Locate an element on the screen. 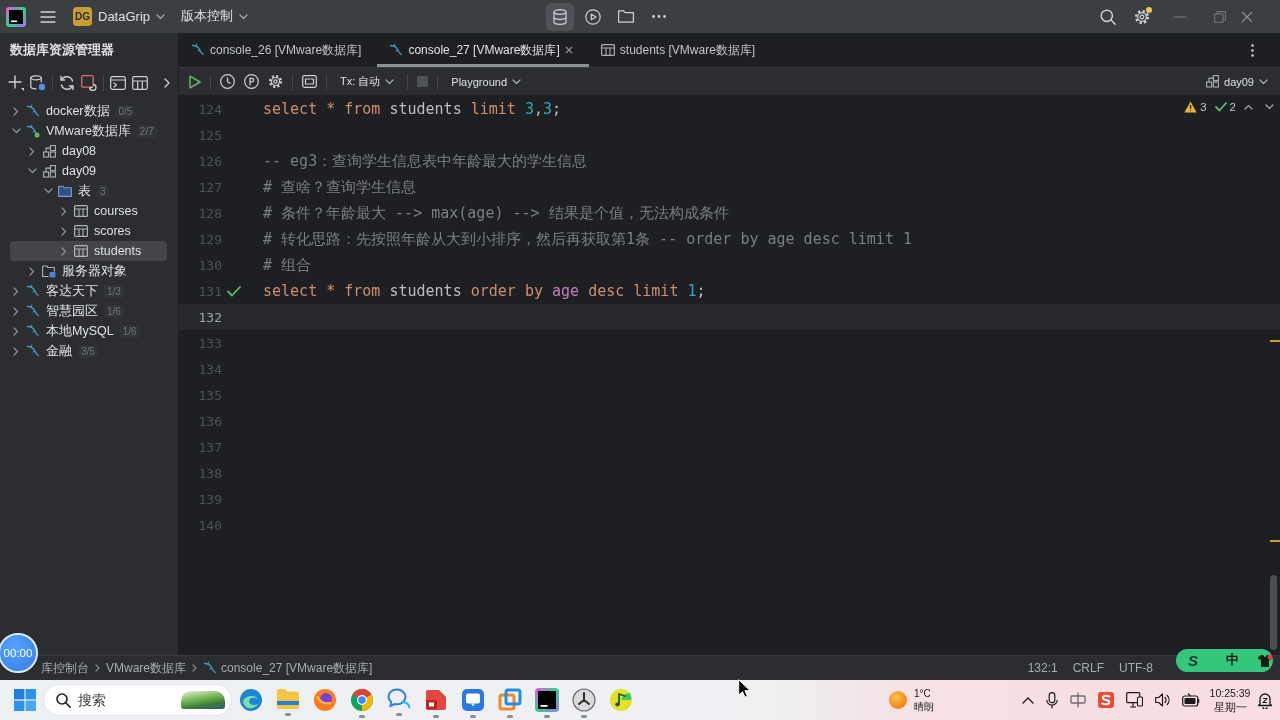 This screenshot has height=720, width=1280. settings-icon is located at coordinates (275, 81).